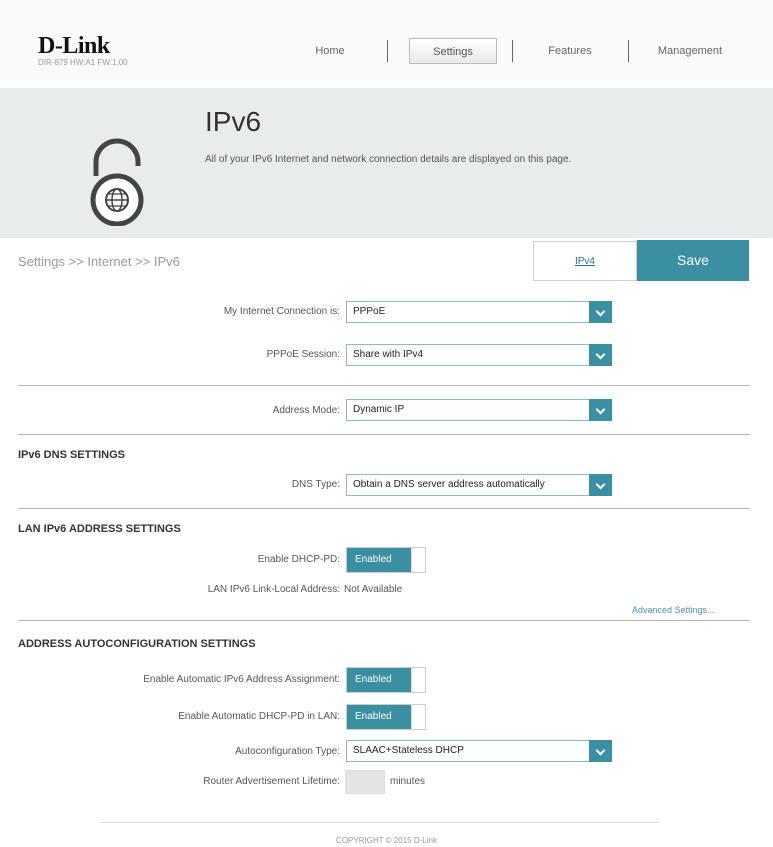 Image resolution: width=773 pixels, height=847 pixels. What do you see at coordinates (453, 51) in the screenshot?
I see `nav-settings: Settings` at bounding box center [453, 51].